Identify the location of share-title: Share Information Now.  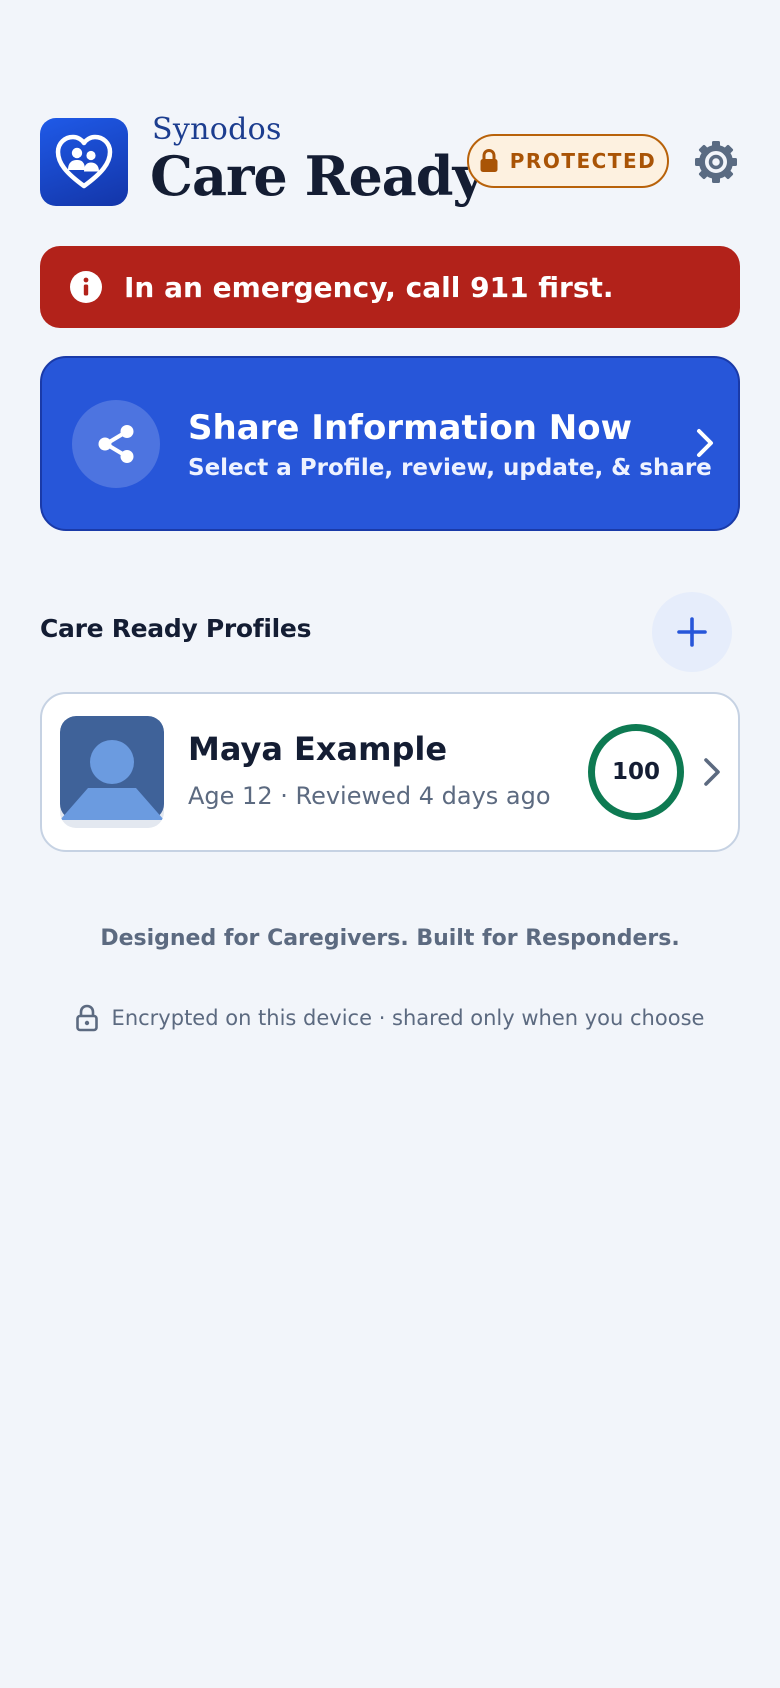
(410, 427).